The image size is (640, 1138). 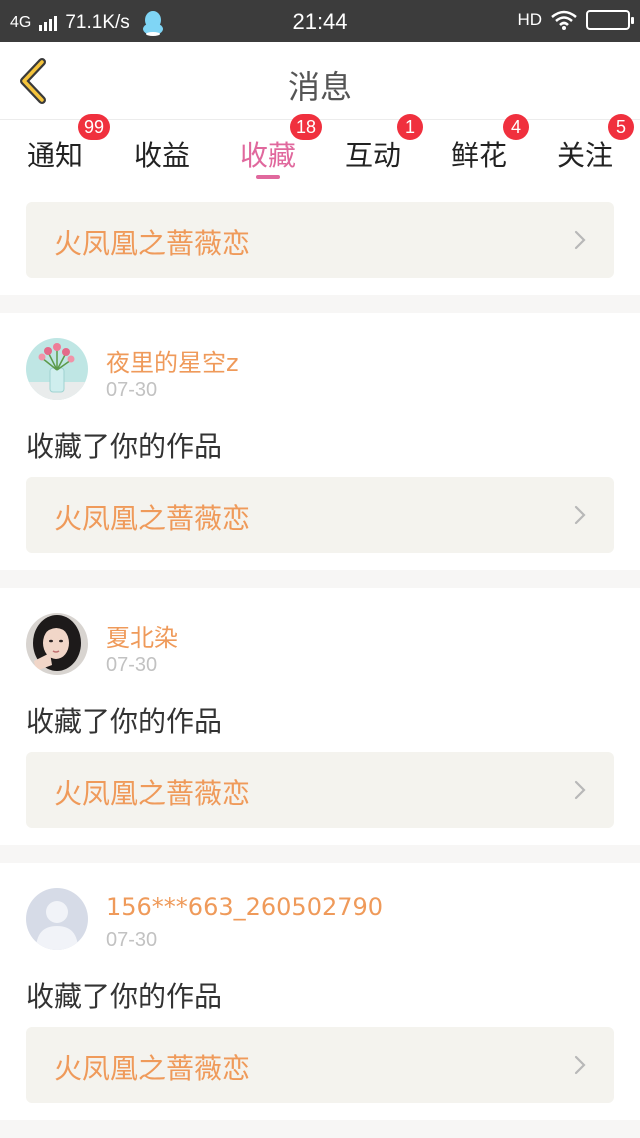 What do you see at coordinates (320, 148) in the screenshot?
I see `tab-bar: 通知 99 收益 收藏 18 互动 1 鲜花 4 关注 5` at bounding box center [320, 148].